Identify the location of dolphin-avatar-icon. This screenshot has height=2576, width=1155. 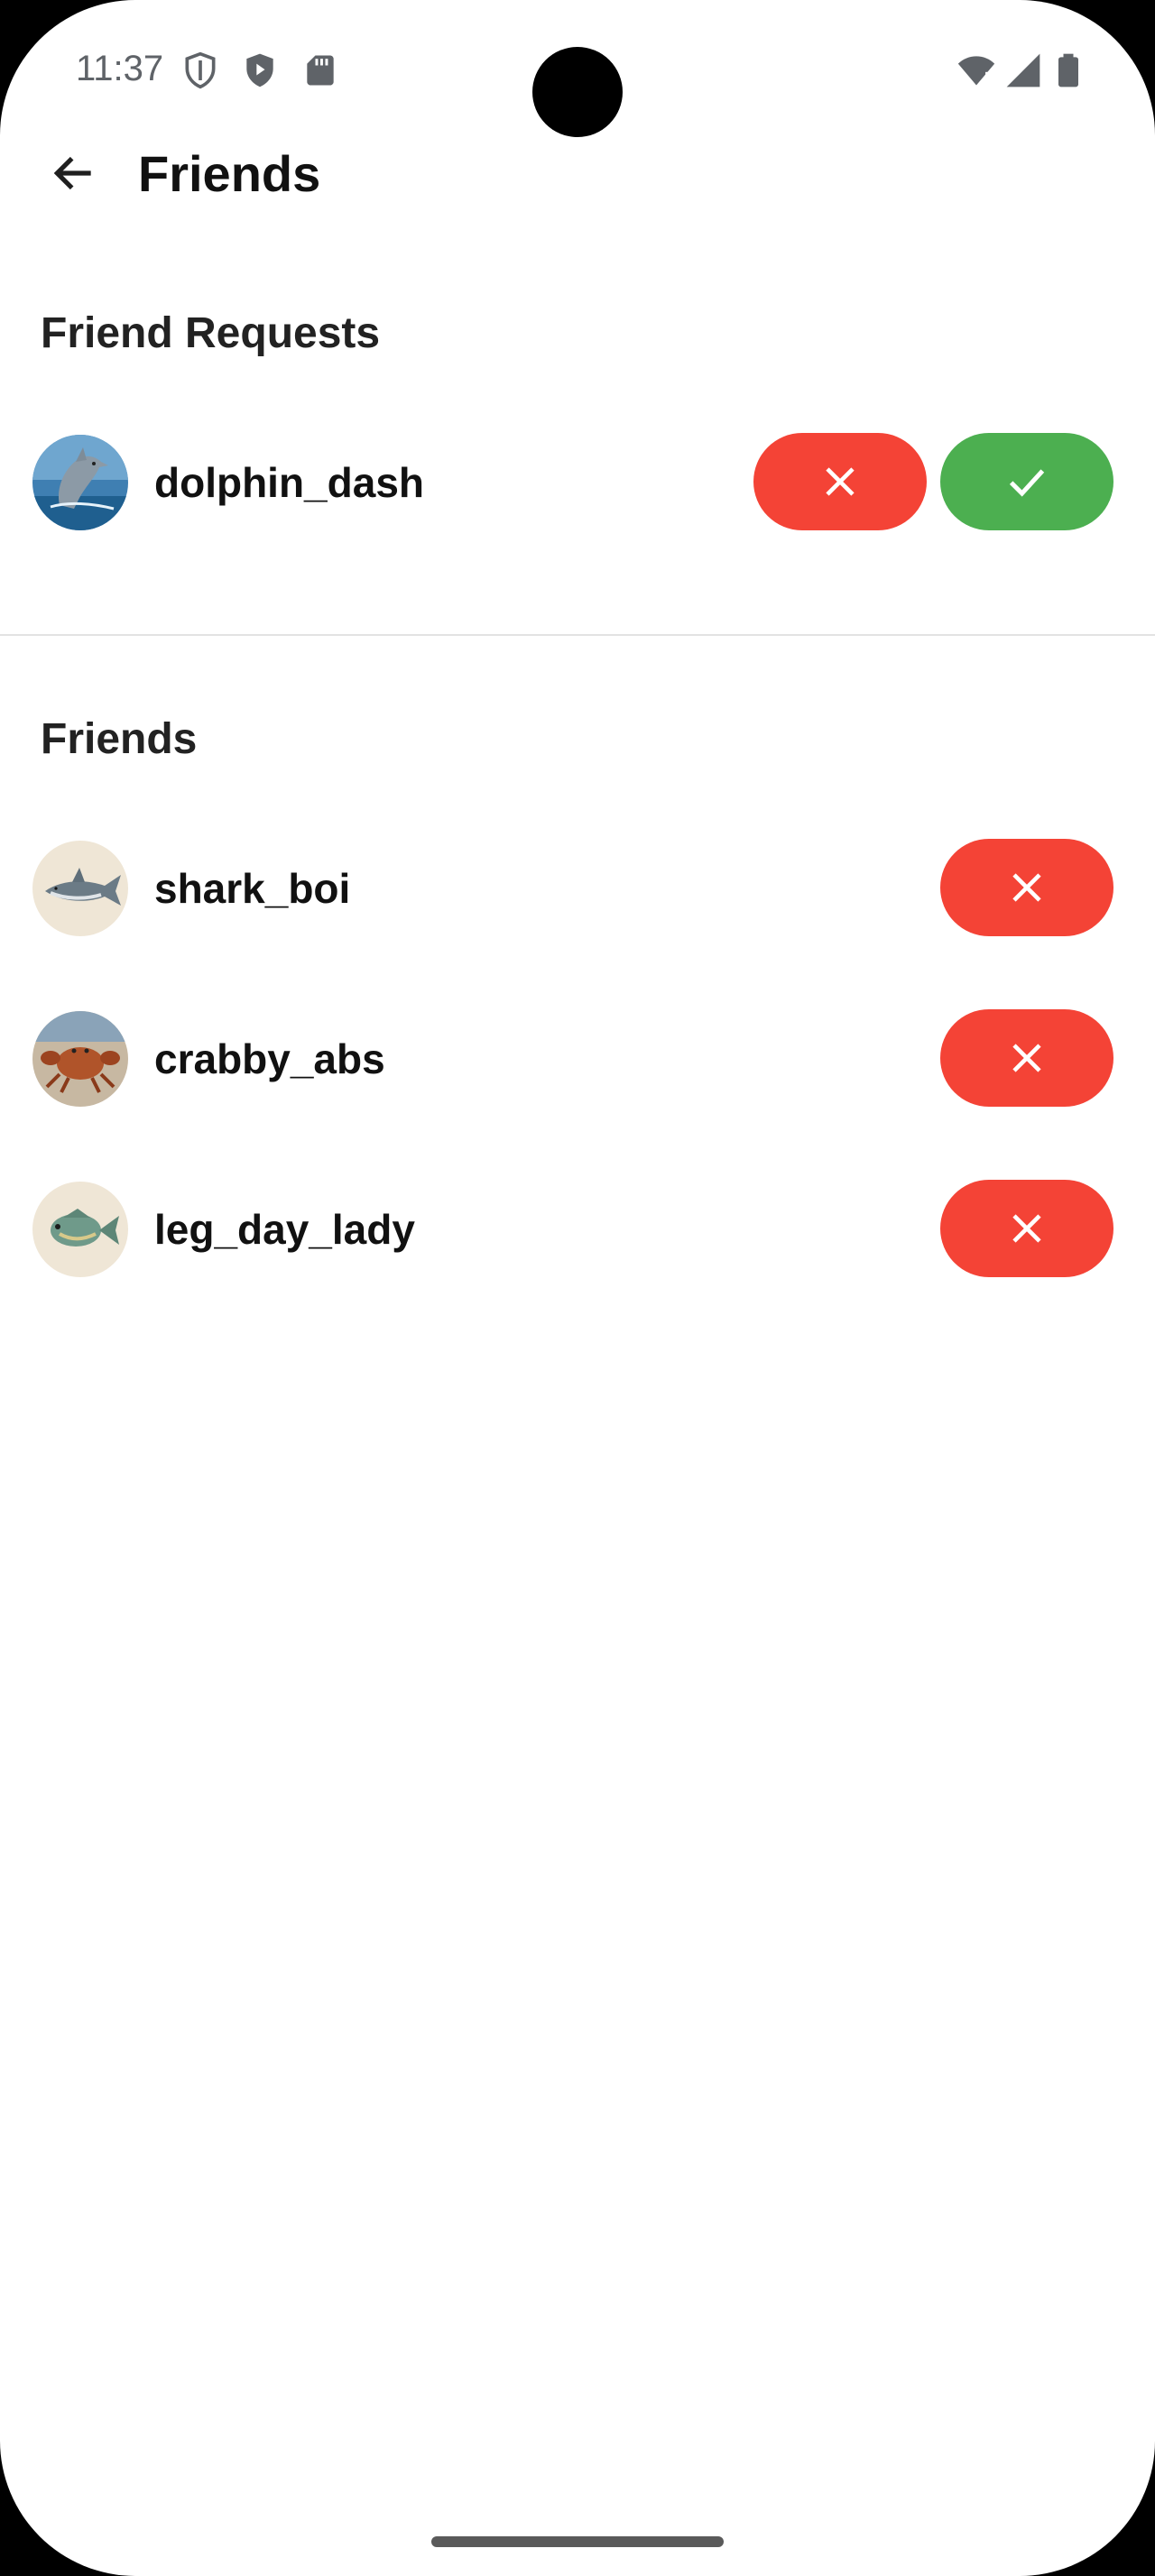
(80, 483).